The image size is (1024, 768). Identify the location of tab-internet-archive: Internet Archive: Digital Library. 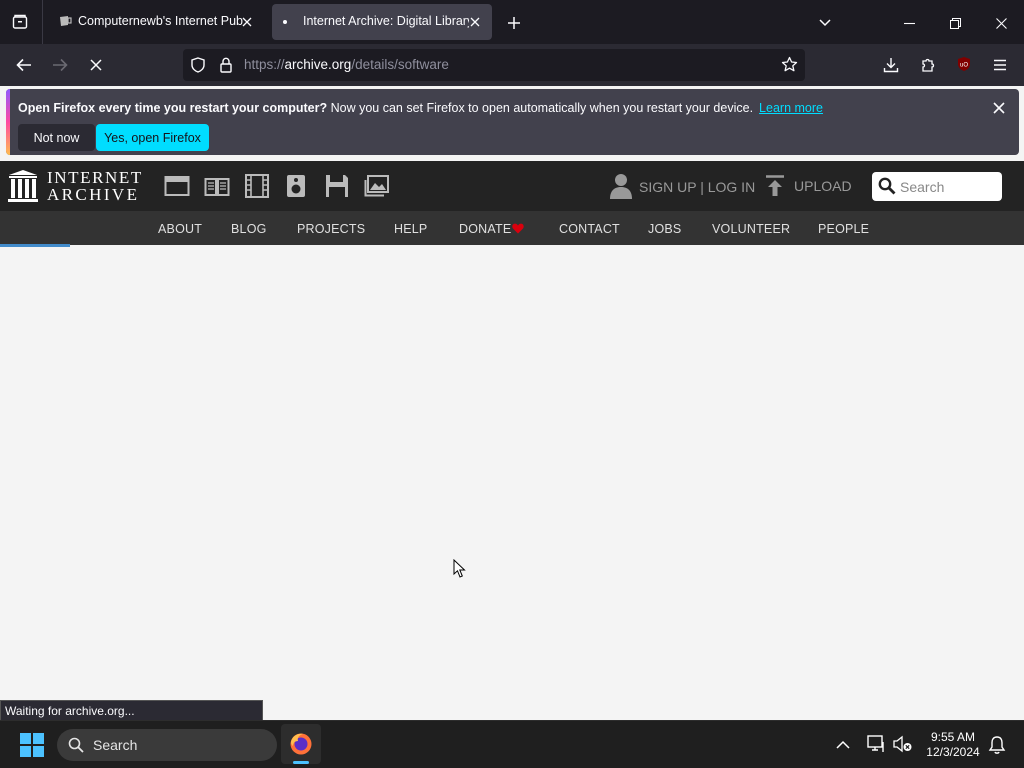
(382, 22).